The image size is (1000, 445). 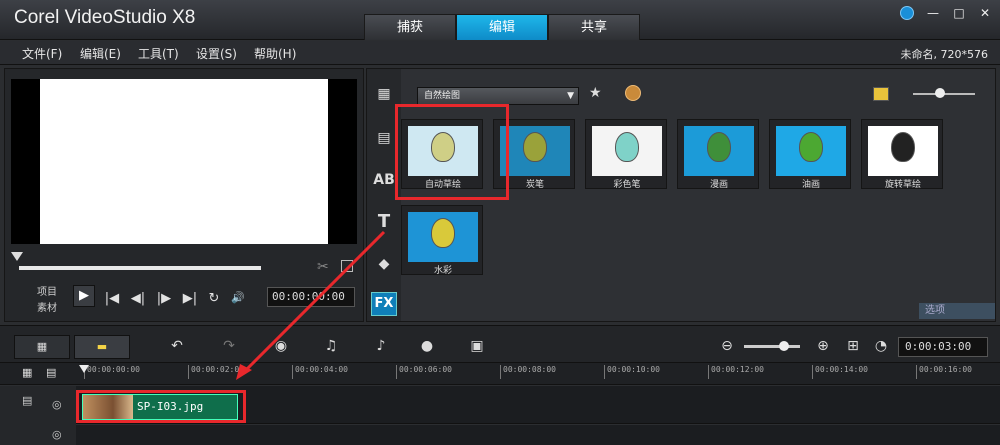 What do you see at coordinates (112, 298) in the screenshot?
I see `home-button: |◀` at bounding box center [112, 298].